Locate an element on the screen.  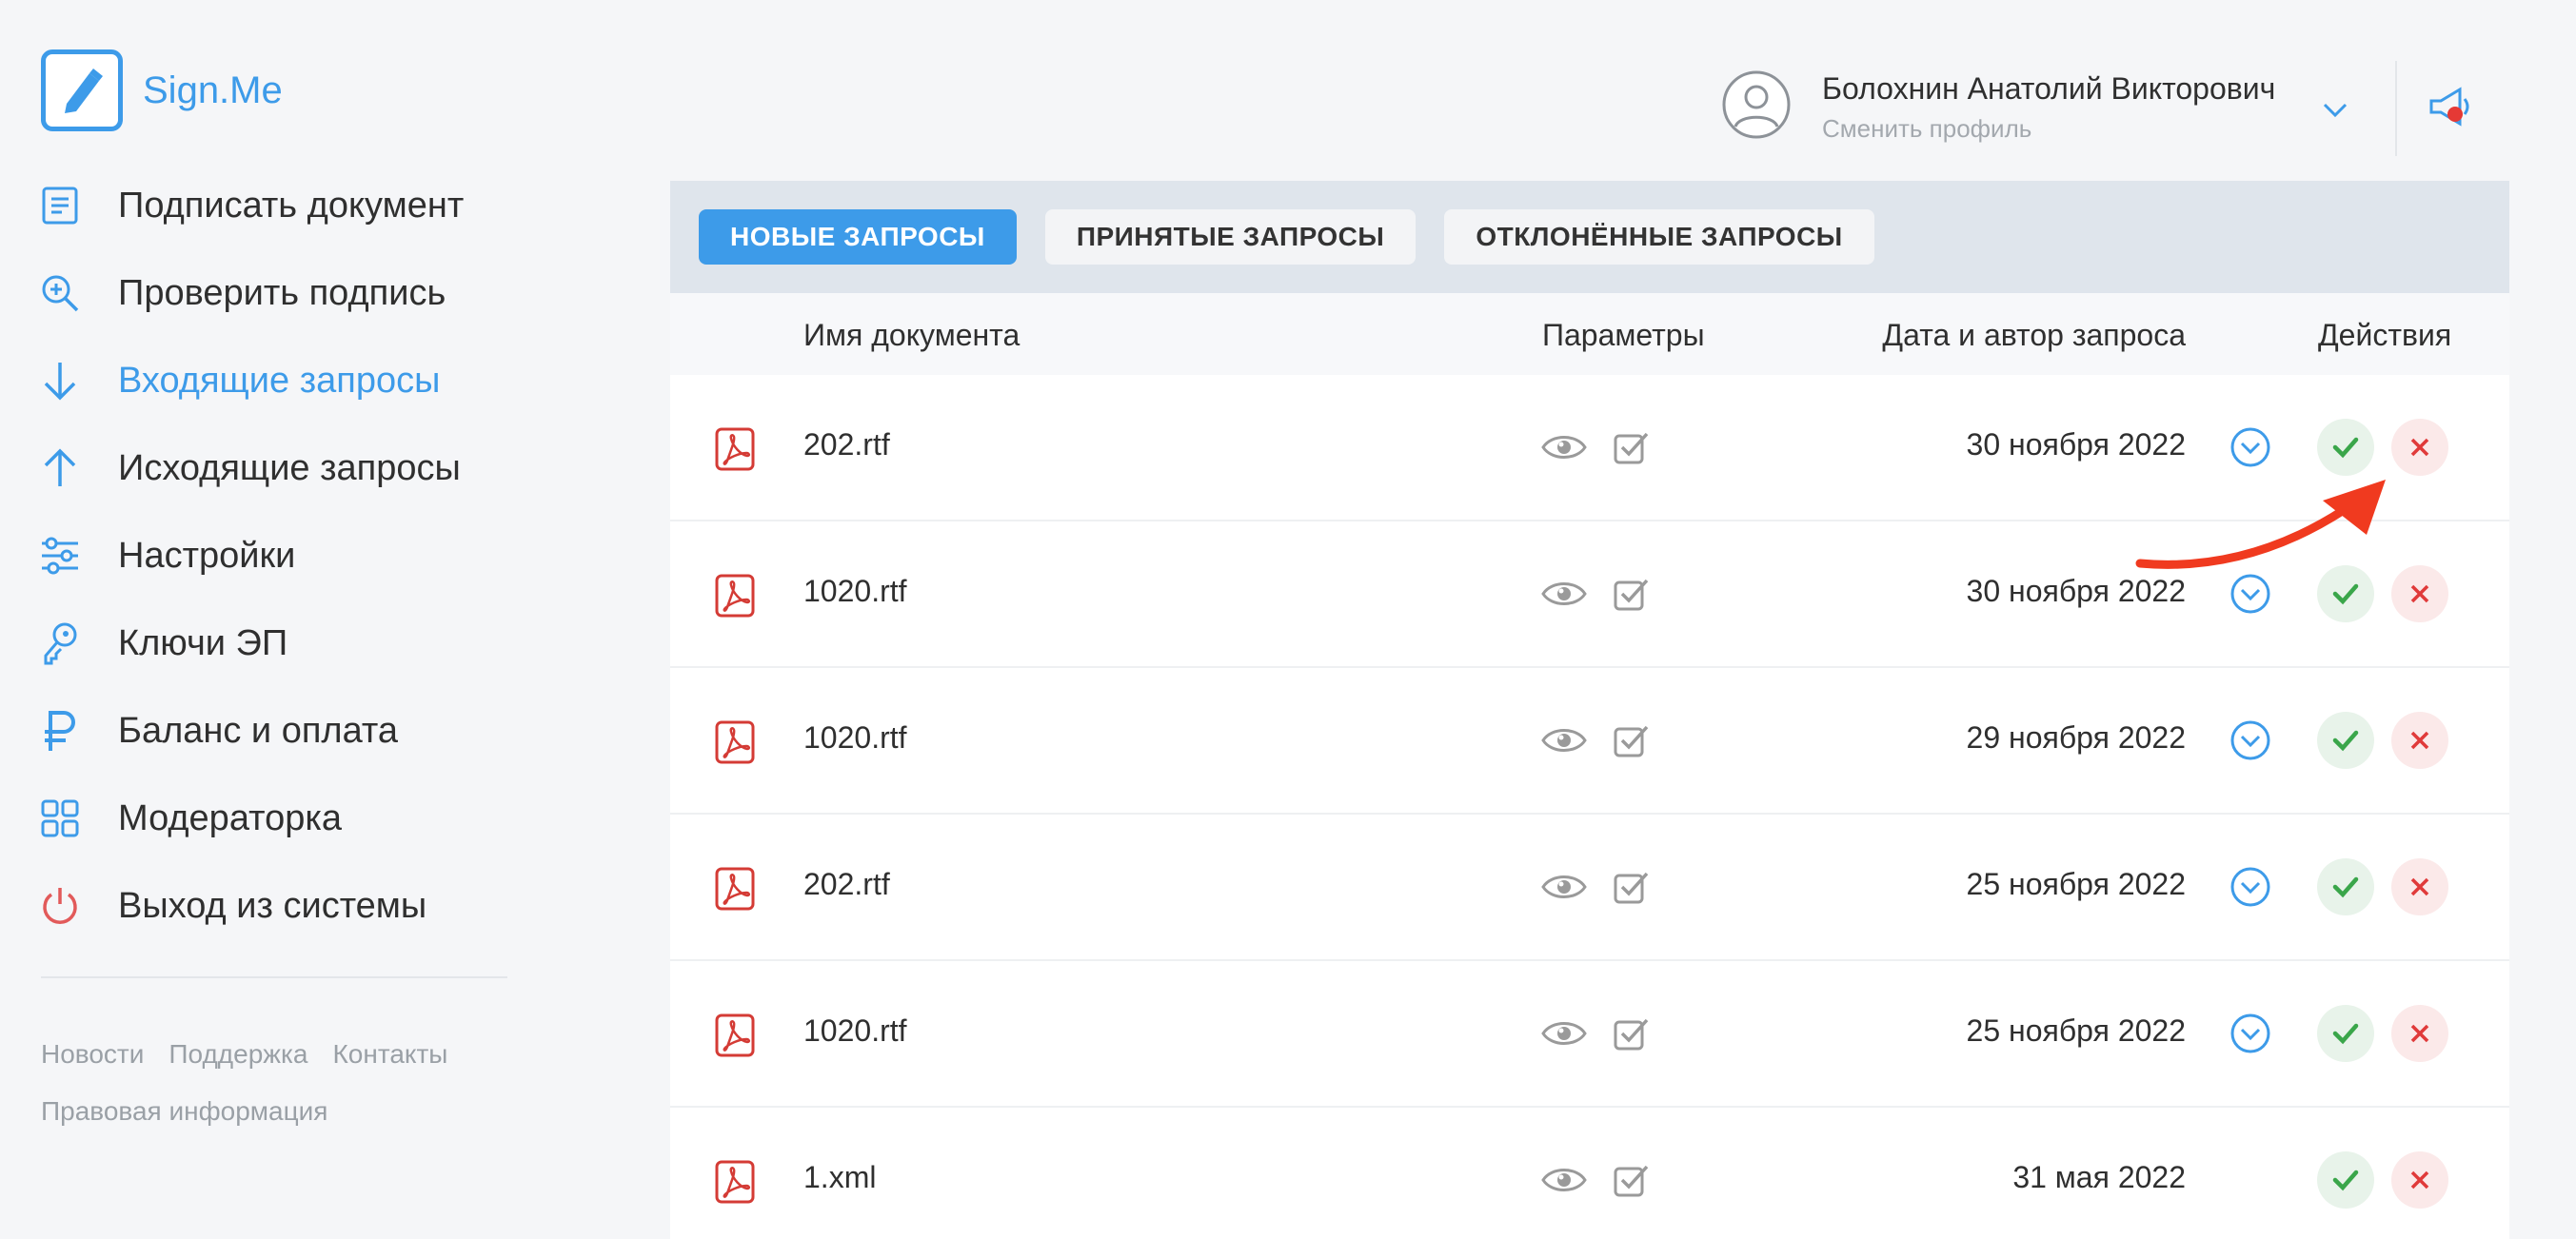
key-icon is located at coordinates (60, 643).